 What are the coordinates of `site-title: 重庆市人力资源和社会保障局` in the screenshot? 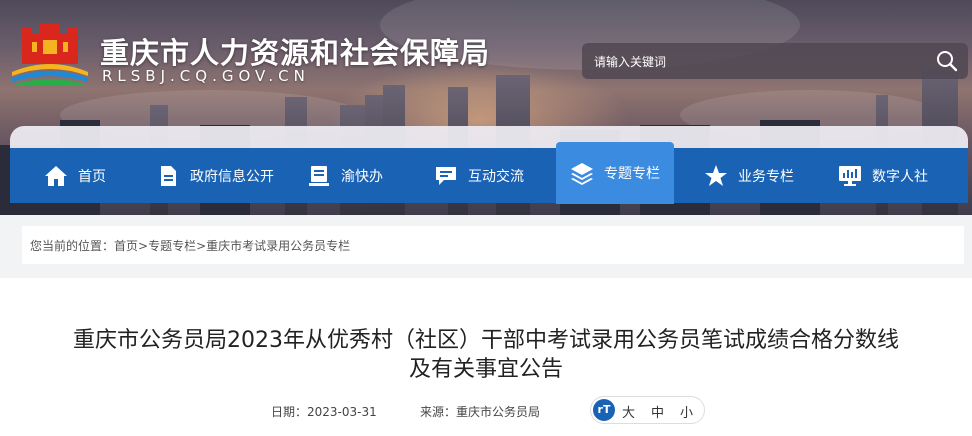 It's located at (295, 51).